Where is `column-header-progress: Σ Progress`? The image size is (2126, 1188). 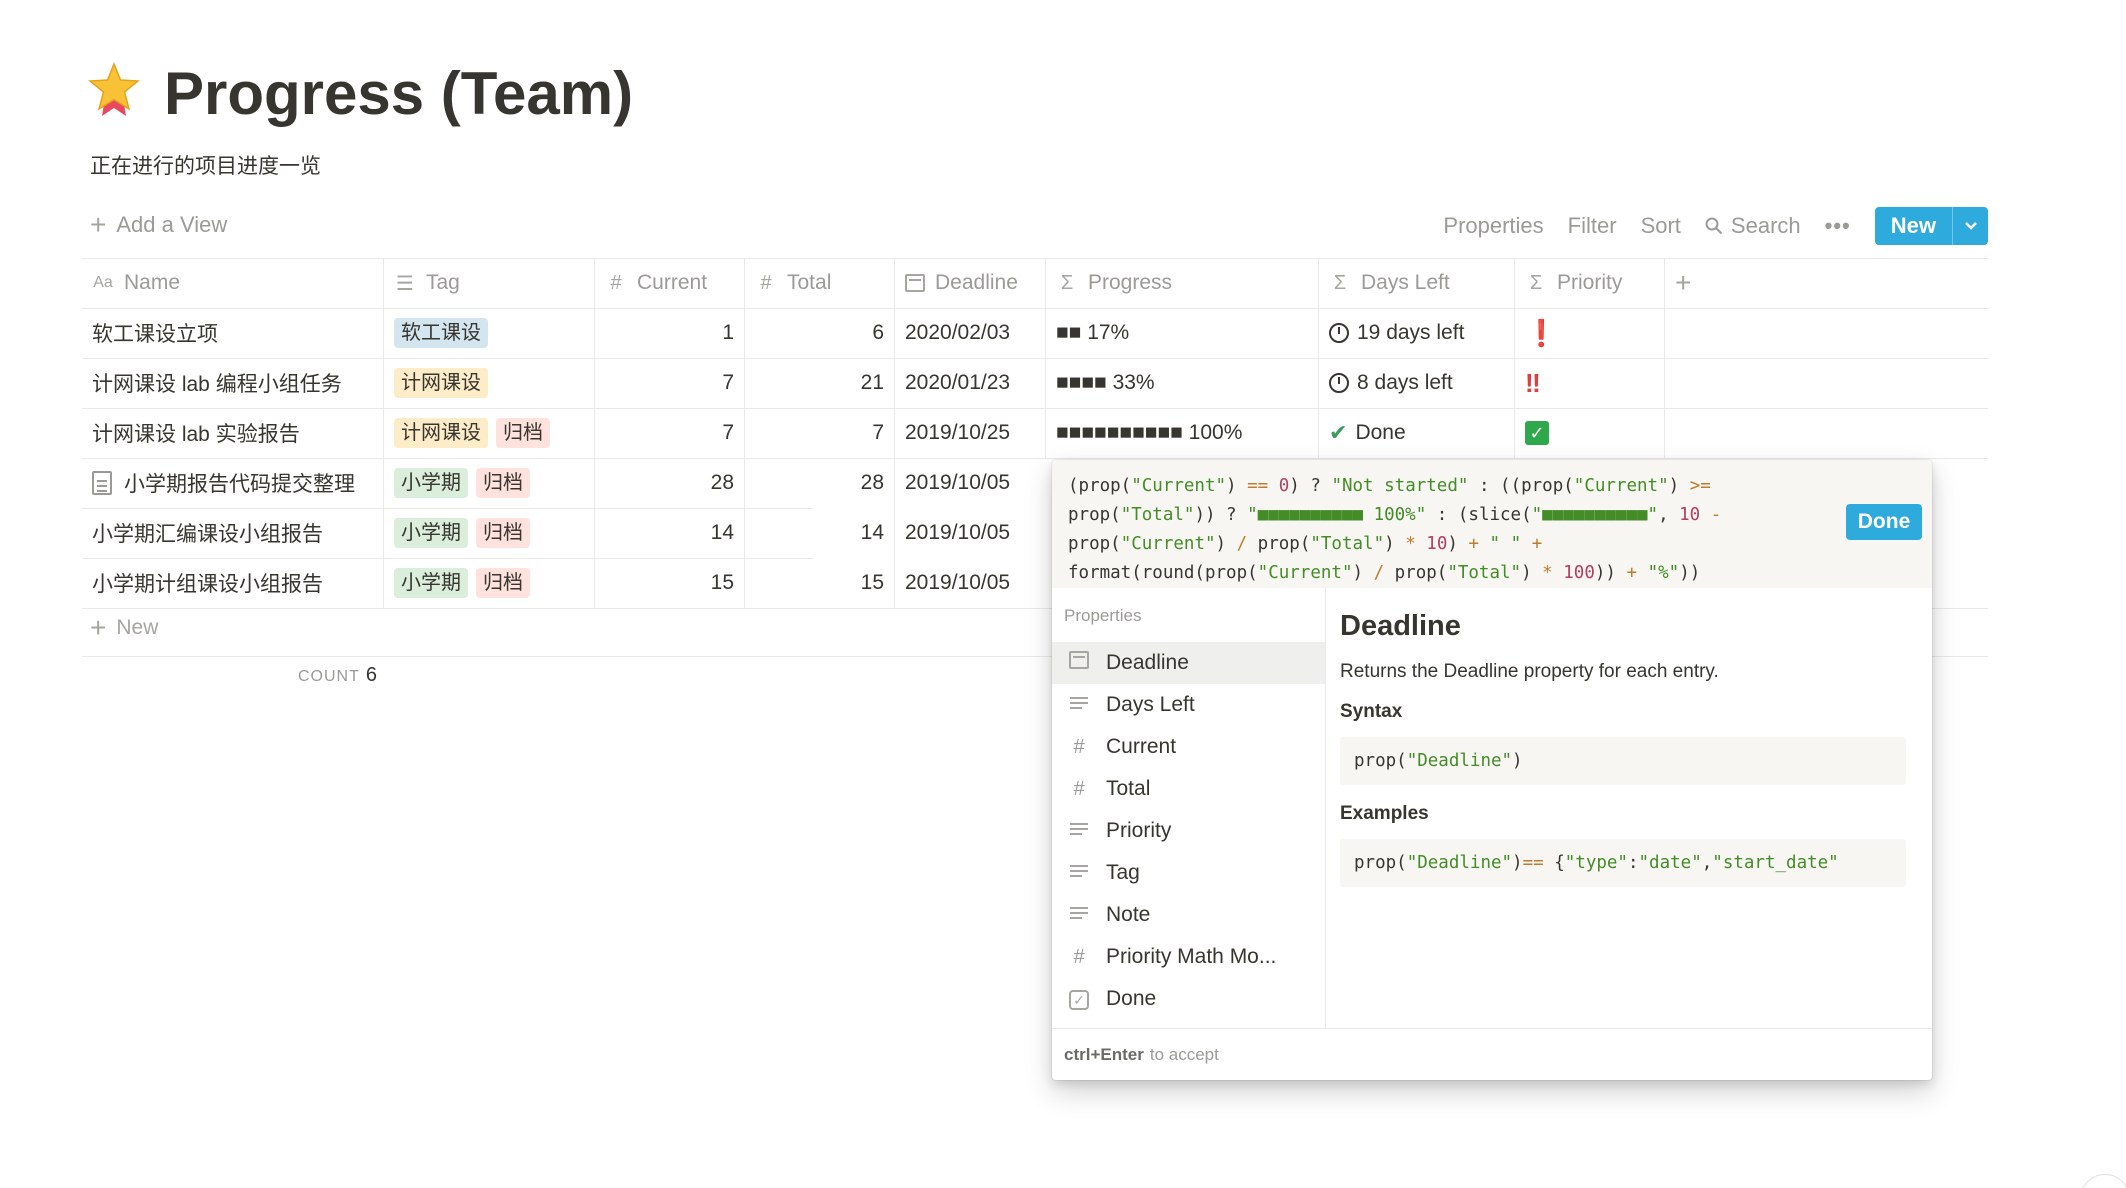
column-header-progress: Σ Progress is located at coordinates (1182, 283).